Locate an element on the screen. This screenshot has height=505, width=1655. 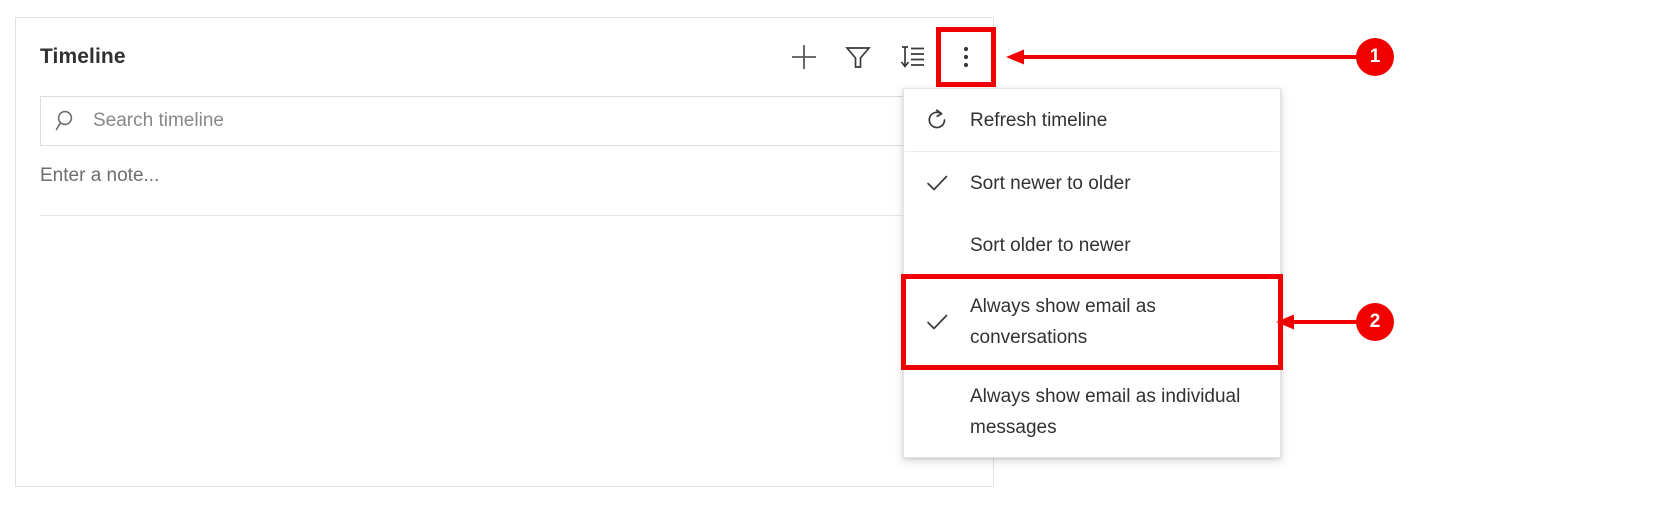
menu-item-always-show-email-as-individual-messages: Always show email as individual messages is located at coordinates (1092, 412).